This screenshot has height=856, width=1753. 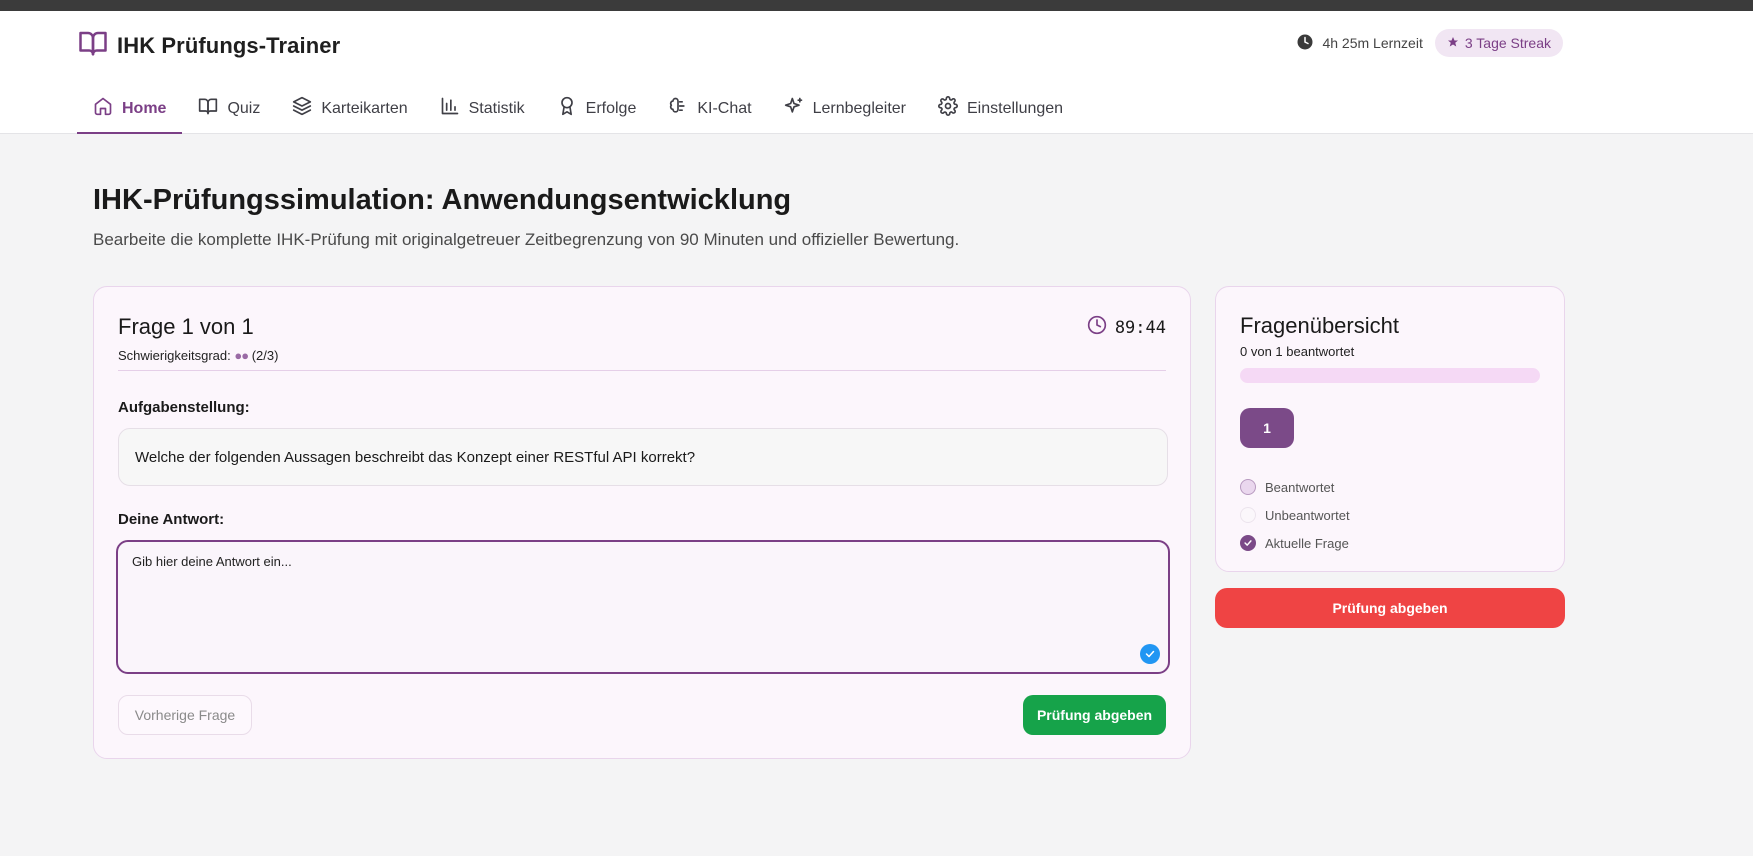 I want to click on nav-item-home: Home, so click(x=130, y=108).